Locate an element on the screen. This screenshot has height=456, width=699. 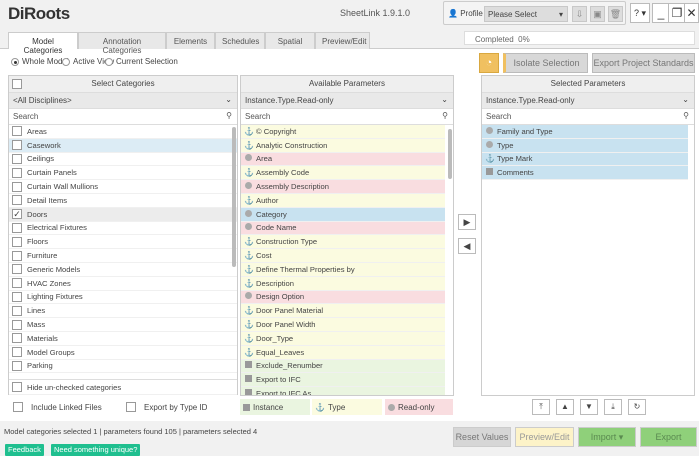
need-something-unique-button: Need something unique? is located at coordinates (96, 450).